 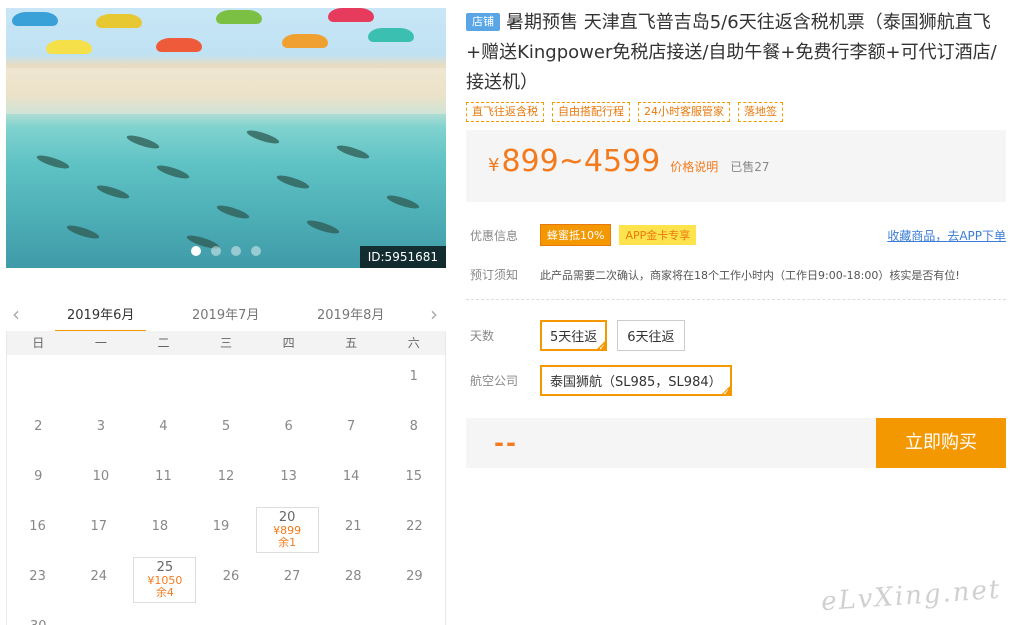 What do you see at coordinates (736, 336) in the screenshot?
I see `days-row: 天数 5天往返 6天往返` at bounding box center [736, 336].